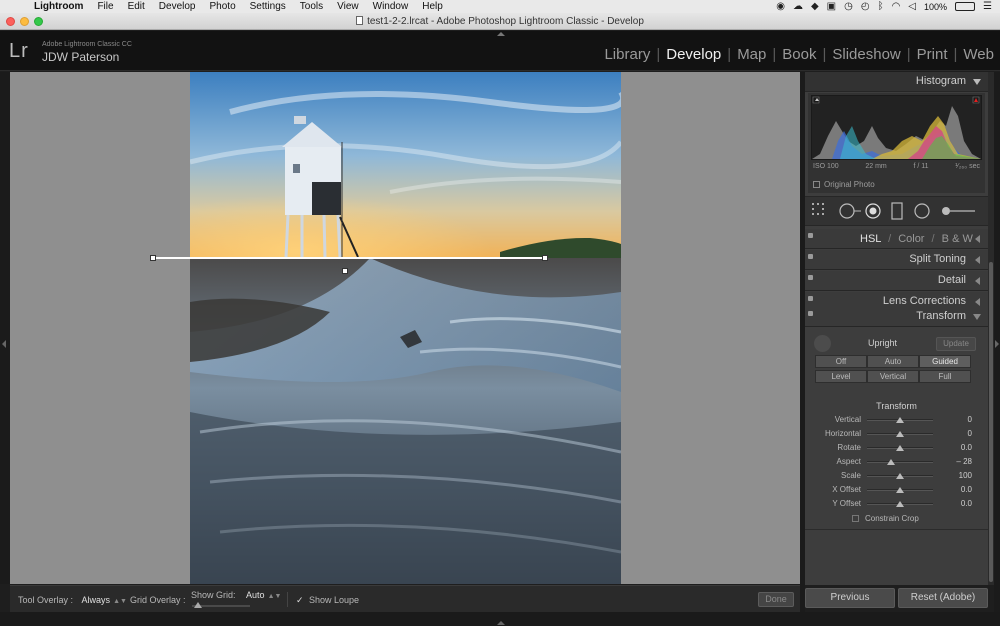  Describe the element at coordinates (348, 6) in the screenshot. I see `menu-view: View` at that location.